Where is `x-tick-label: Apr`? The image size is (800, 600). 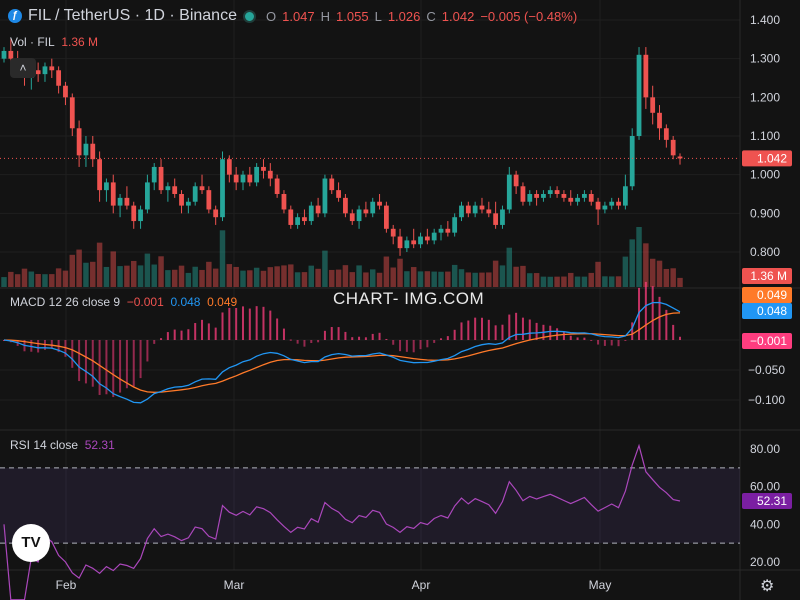
x-tick-label: Apr is located at coordinates (421, 585).